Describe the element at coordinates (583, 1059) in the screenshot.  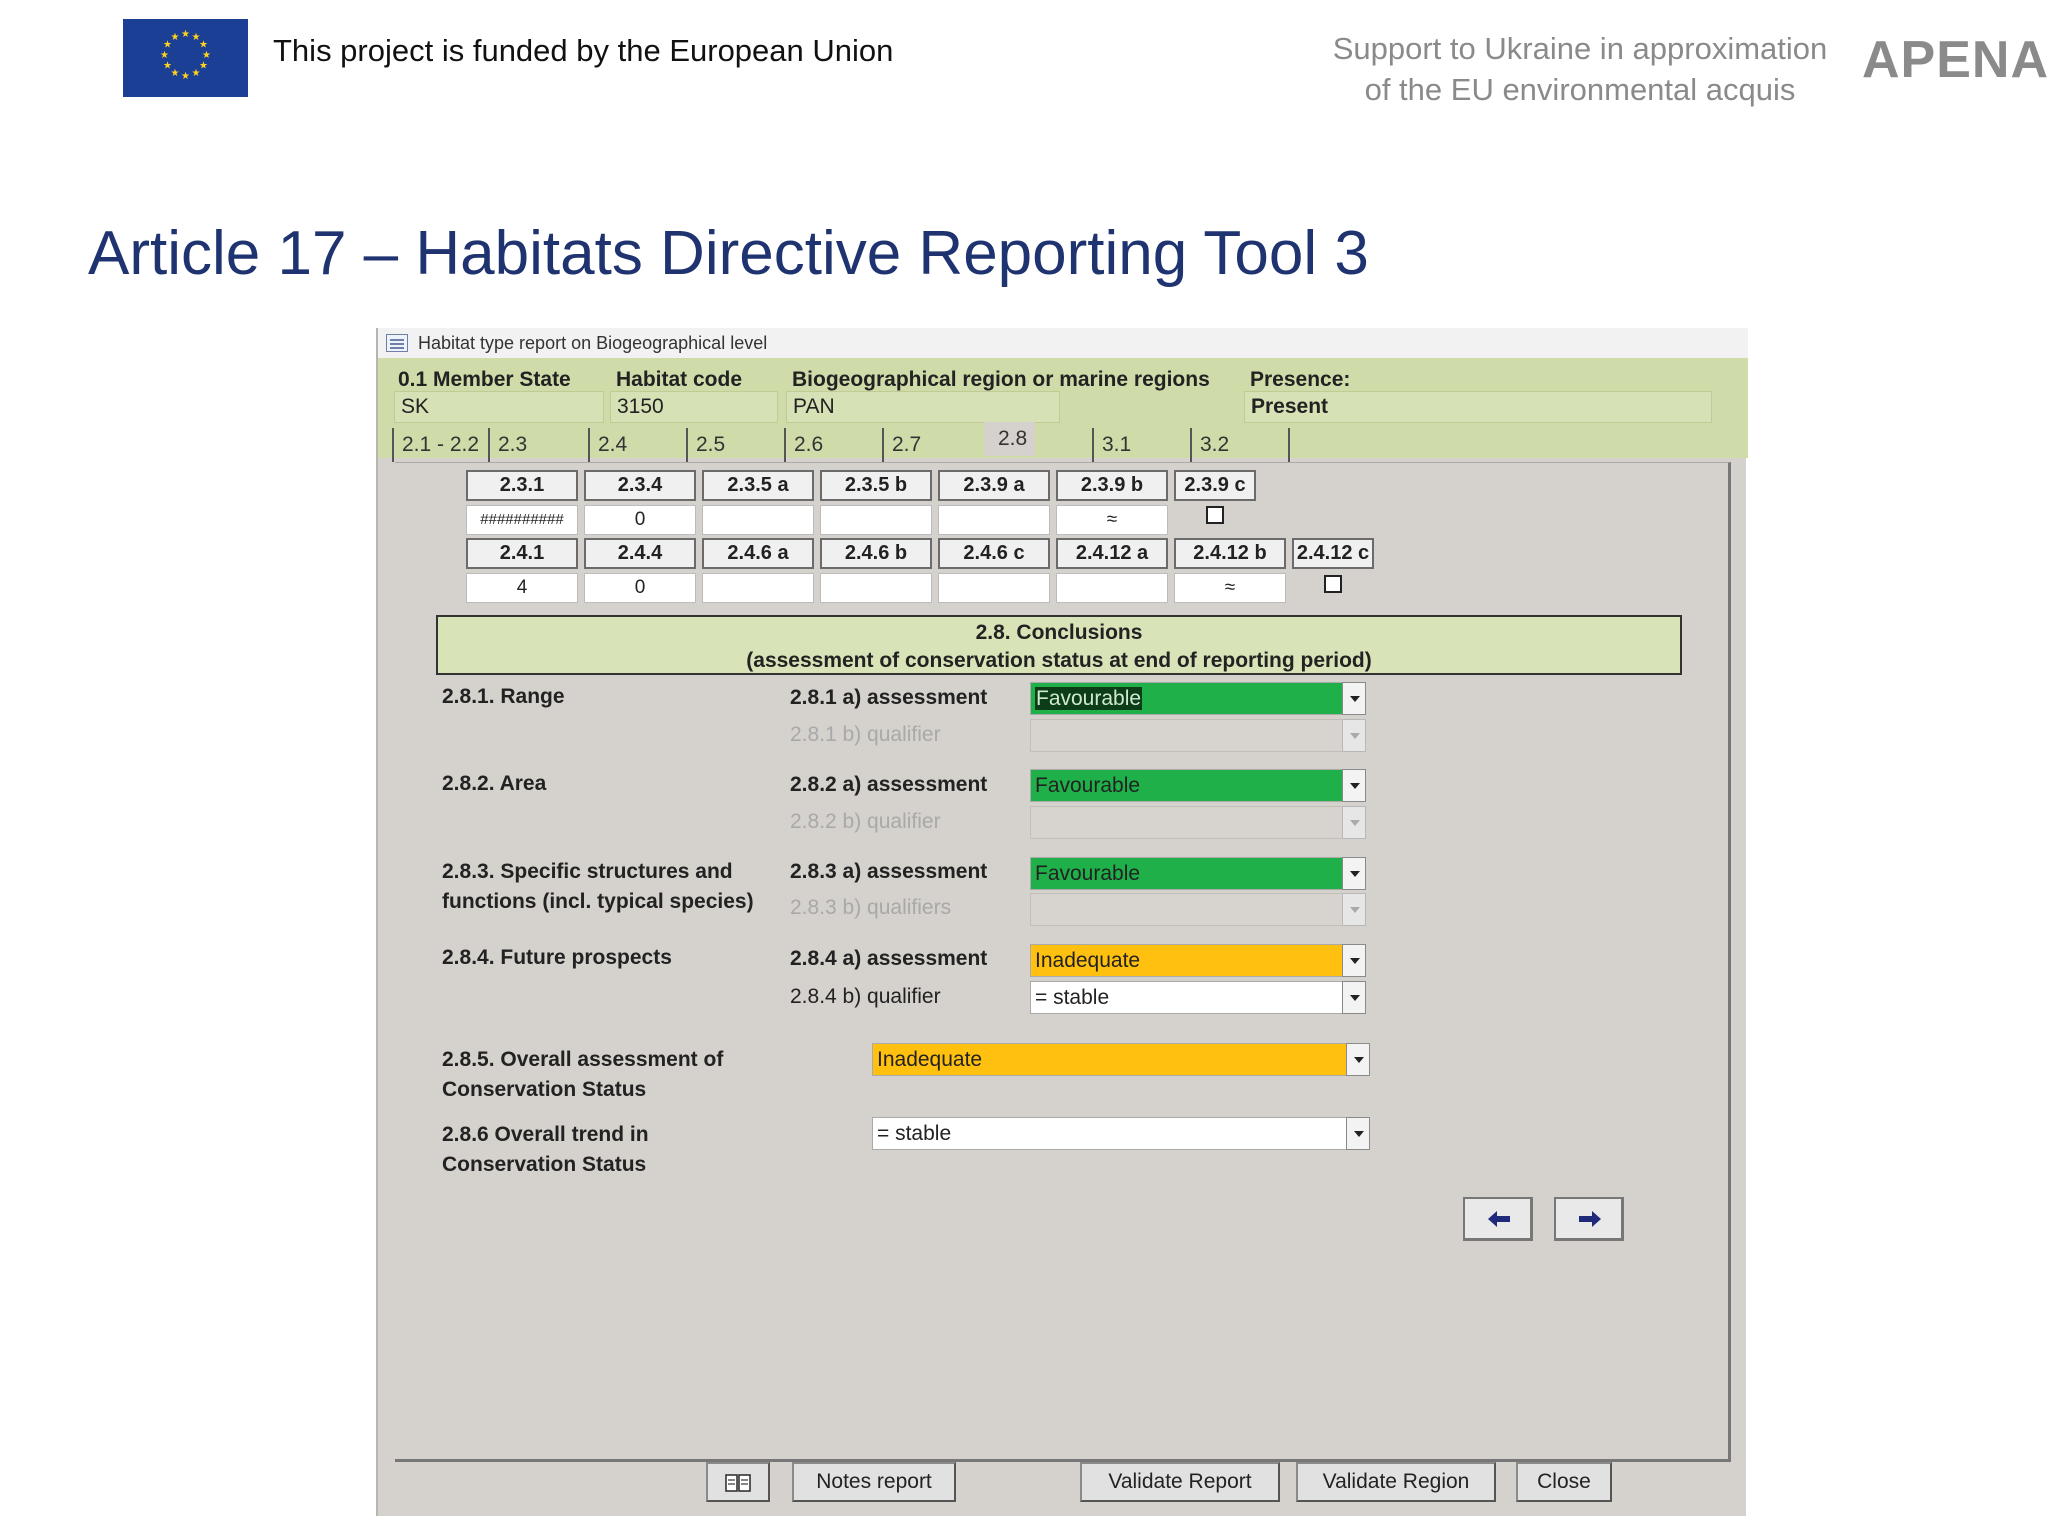
I see `overall-assessment-label-line1: 2.8.5. Overall assessment of` at that location.